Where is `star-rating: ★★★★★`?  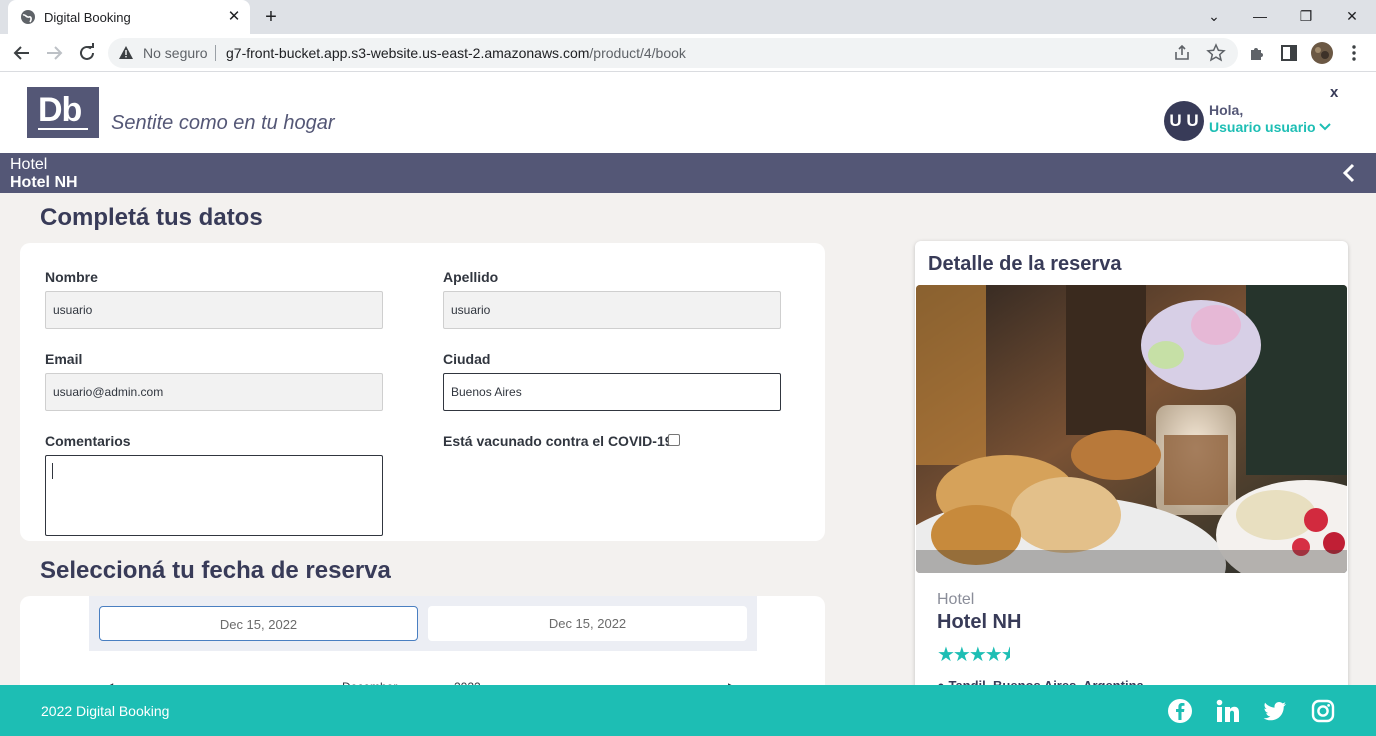 star-rating: ★★★★★ is located at coordinates (973, 654).